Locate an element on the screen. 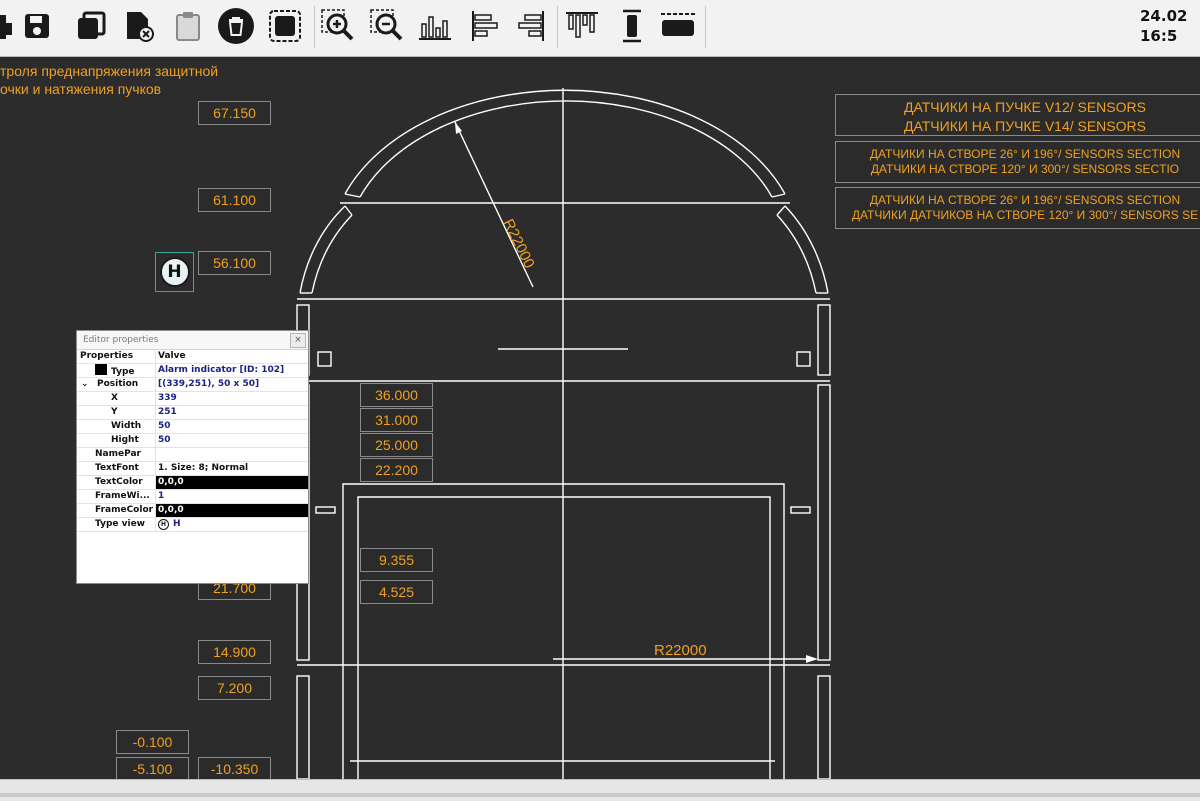 The width and height of the screenshot is (1200, 801). clock-time: 16:5 is located at coordinates (1159, 36).